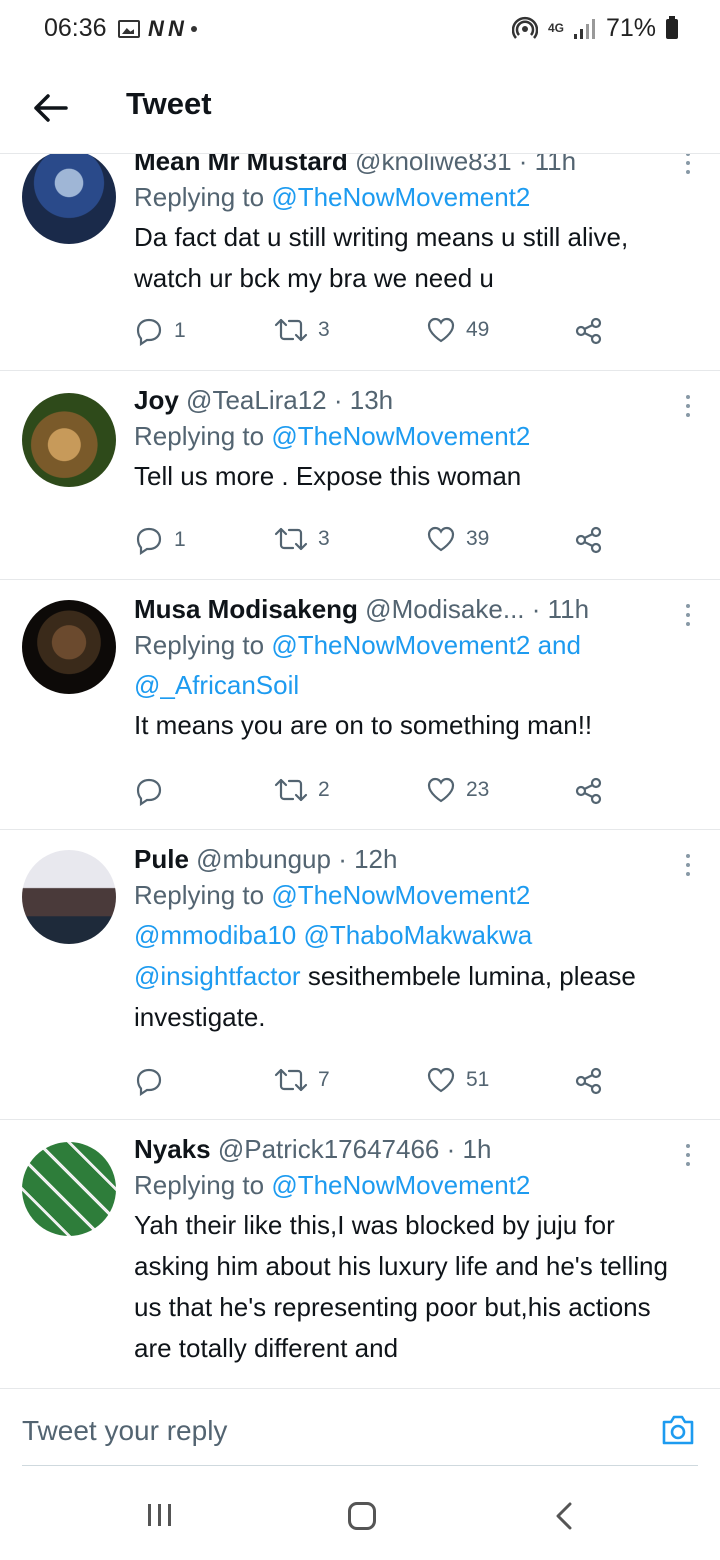 This screenshot has height=1560, width=720. I want to click on system-navigation-bar, so click(360, 1513).